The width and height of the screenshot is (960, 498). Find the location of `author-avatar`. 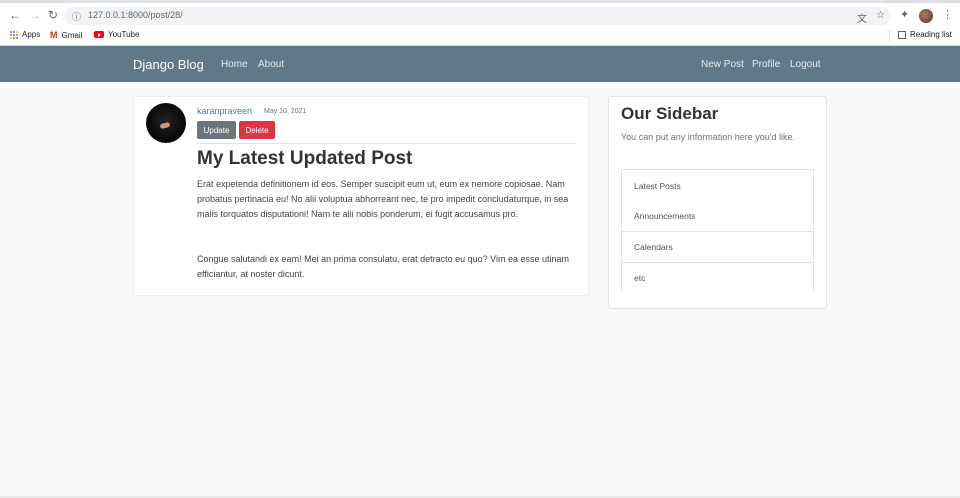

author-avatar is located at coordinates (166, 123).